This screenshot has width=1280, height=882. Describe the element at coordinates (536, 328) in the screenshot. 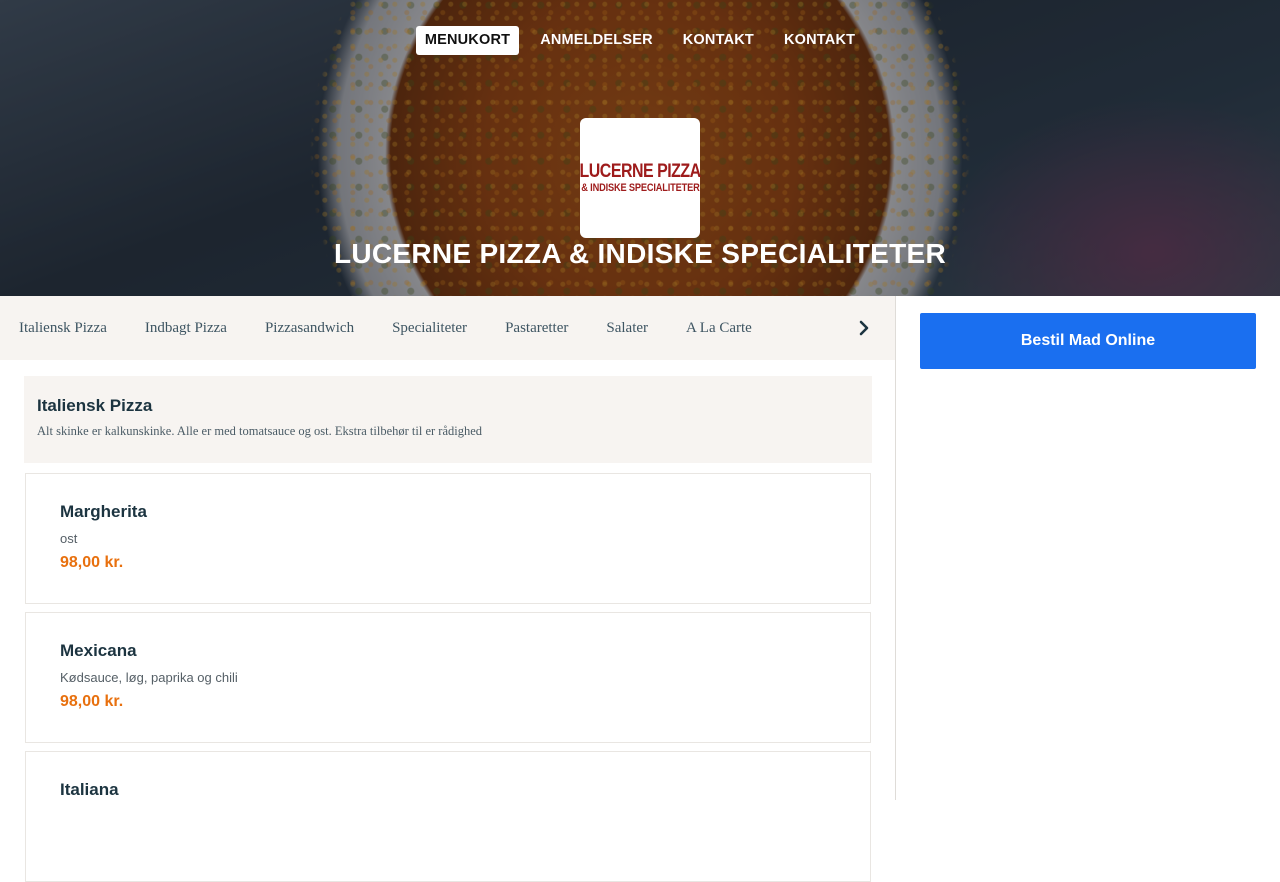

I see `category-pastaretter: Pastaretter` at that location.